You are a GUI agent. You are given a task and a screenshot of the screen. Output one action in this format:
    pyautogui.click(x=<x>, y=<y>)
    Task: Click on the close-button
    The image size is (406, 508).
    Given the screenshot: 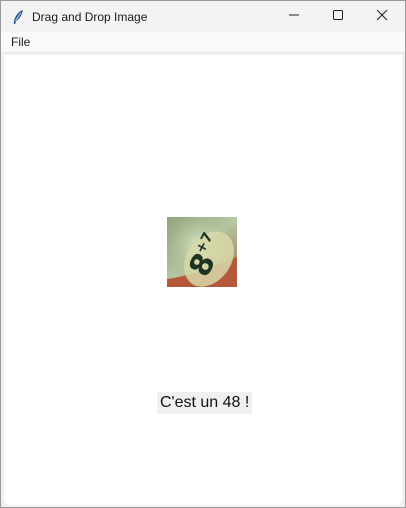 What is the action you would take?
    pyautogui.click(x=382, y=16)
    